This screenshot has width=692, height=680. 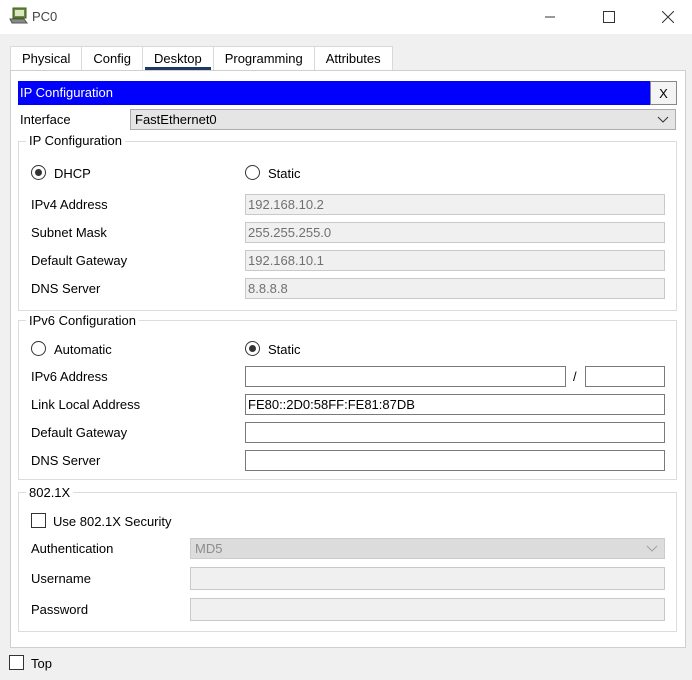 I want to click on ipv6-dns-label: DNS Server, so click(x=66, y=460).